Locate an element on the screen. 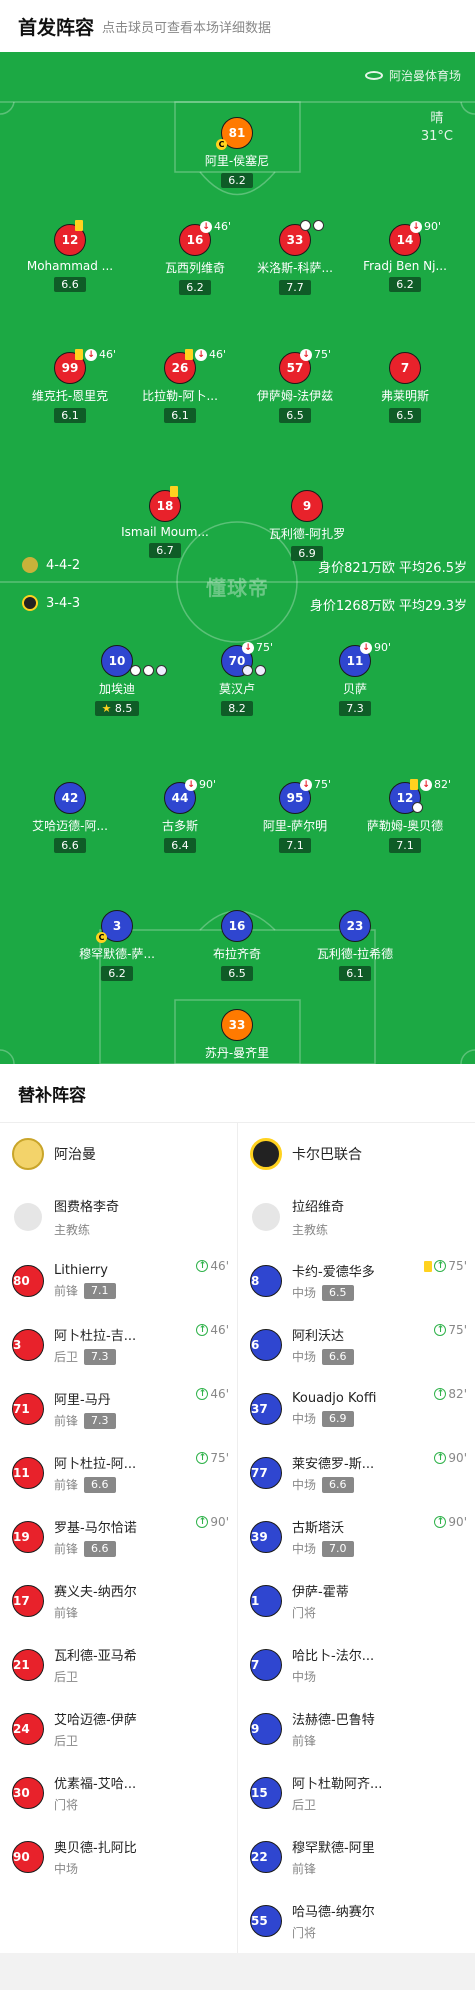 The height and width of the screenshot is (1990, 475). player-card: C 3 穆罕默德-萨... 6.2 is located at coordinates (117, 945).